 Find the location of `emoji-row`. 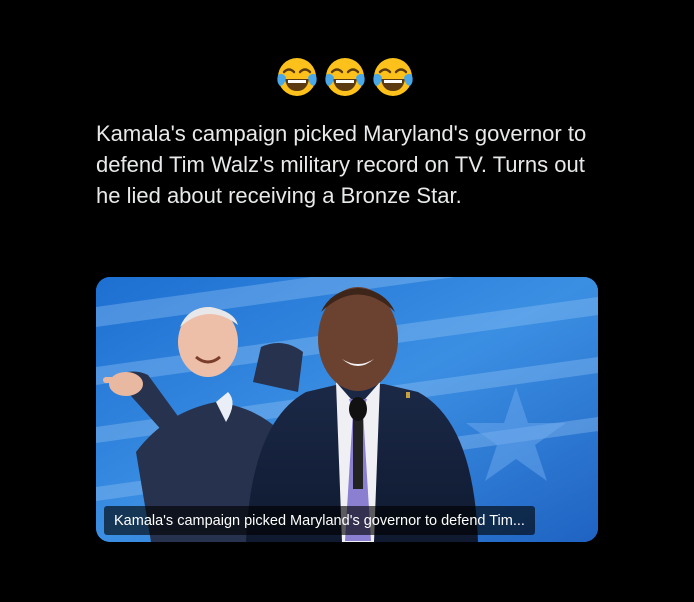

emoji-row is located at coordinates (345, 77).